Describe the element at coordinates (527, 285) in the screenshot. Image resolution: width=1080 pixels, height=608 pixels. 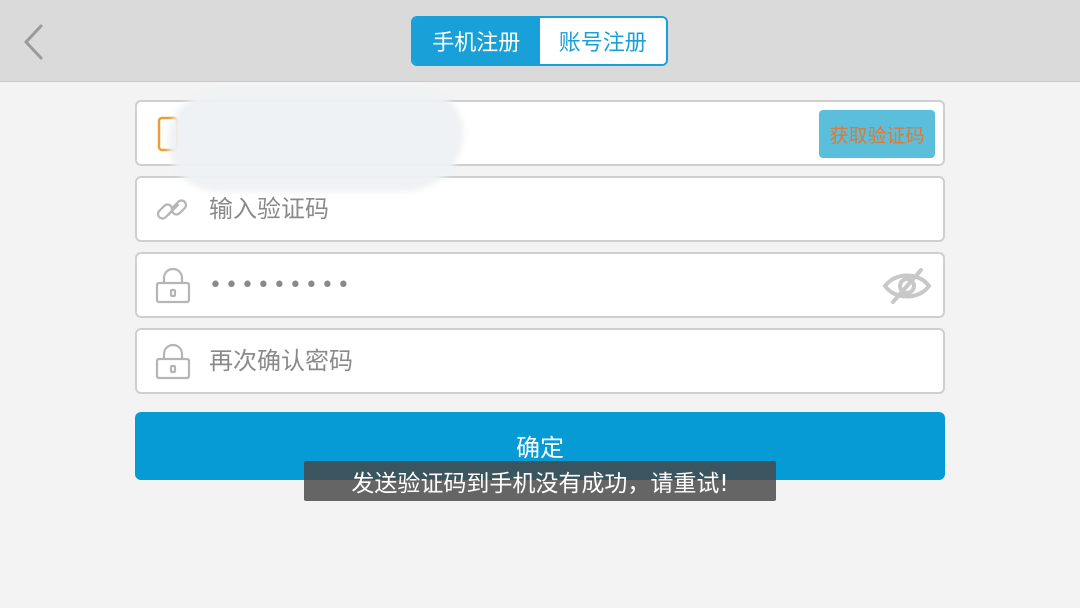
I see `password-input` at that location.